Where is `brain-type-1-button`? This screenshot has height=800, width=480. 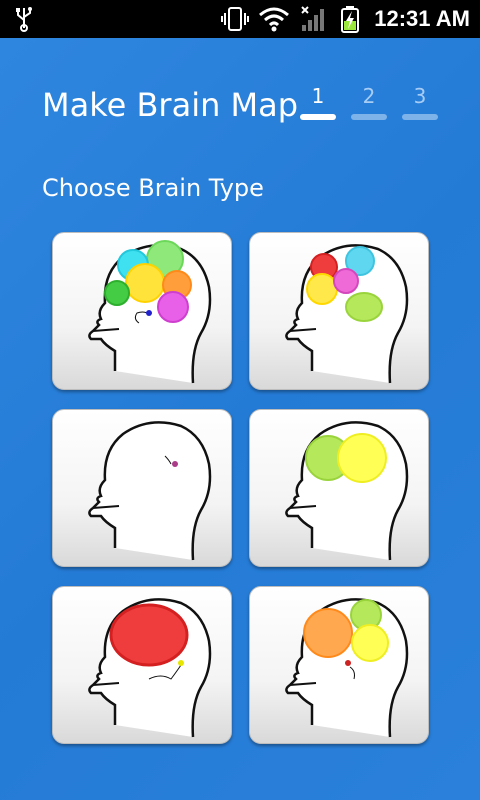
brain-type-1-button is located at coordinates (142, 311).